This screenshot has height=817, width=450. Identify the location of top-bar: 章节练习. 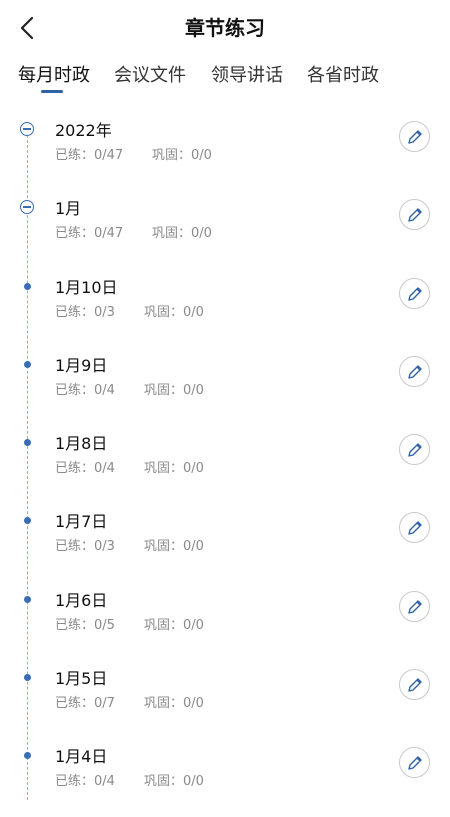
(225, 28).